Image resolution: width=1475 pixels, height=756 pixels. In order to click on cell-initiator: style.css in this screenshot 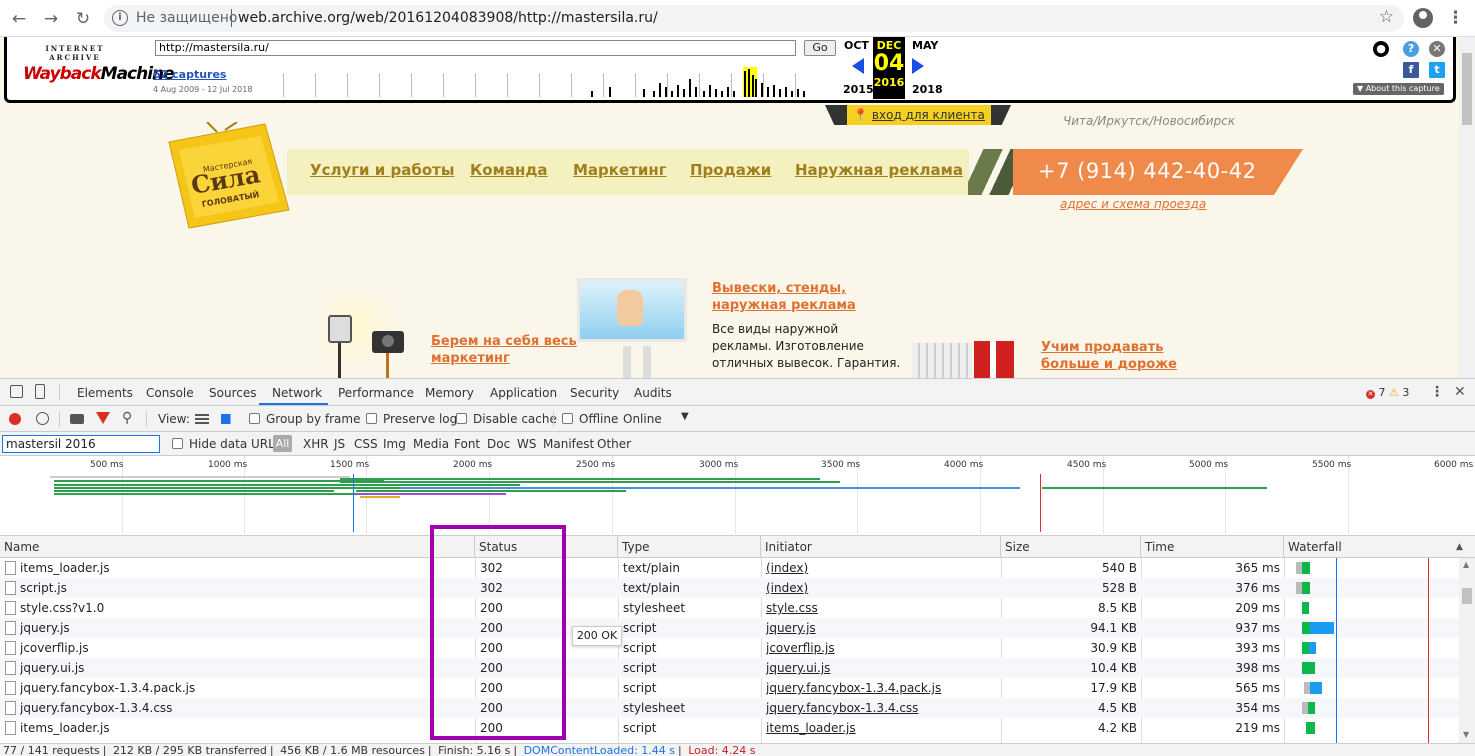, I will do `click(881, 608)`.